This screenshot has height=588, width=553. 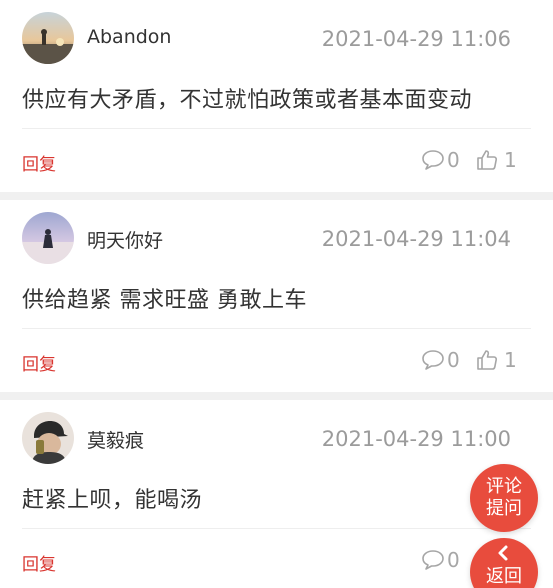 What do you see at coordinates (416, 439) in the screenshot?
I see `timestamp: 2021-04-29 11:00` at bounding box center [416, 439].